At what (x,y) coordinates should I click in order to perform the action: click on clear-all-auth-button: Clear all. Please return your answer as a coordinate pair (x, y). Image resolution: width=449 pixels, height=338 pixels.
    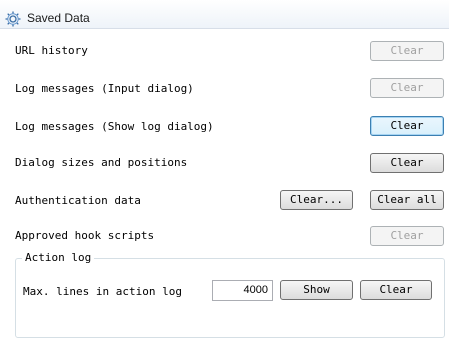
    Looking at the image, I should click on (407, 200).